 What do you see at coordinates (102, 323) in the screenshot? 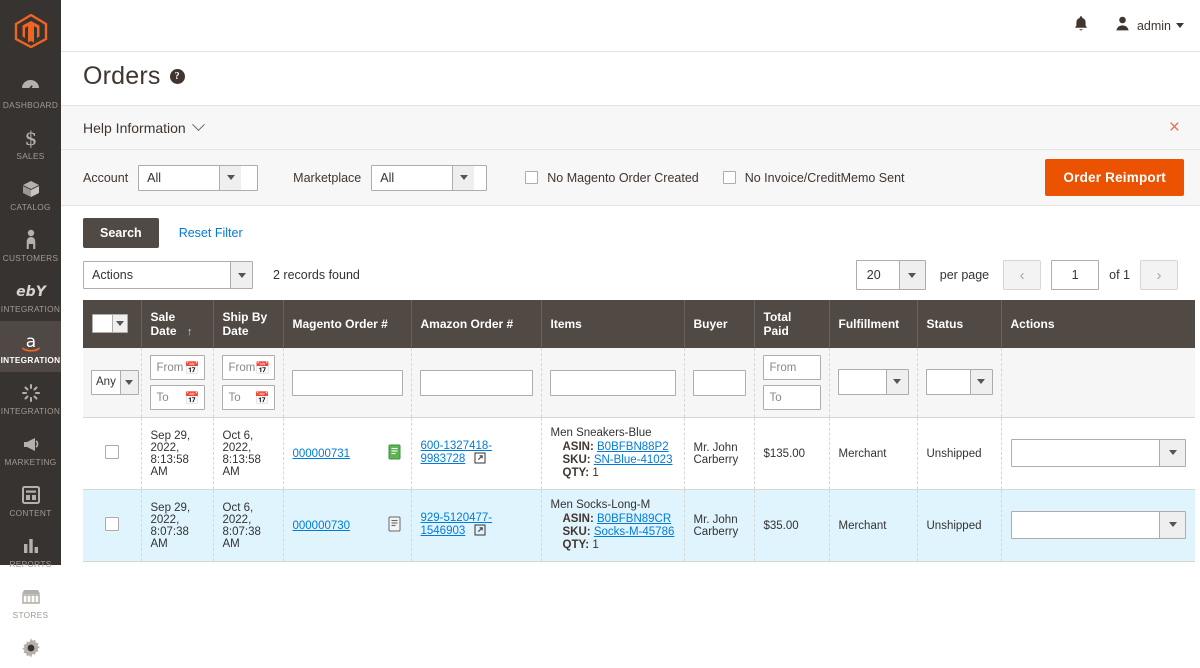
I see `checkbox-box` at bounding box center [102, 323].